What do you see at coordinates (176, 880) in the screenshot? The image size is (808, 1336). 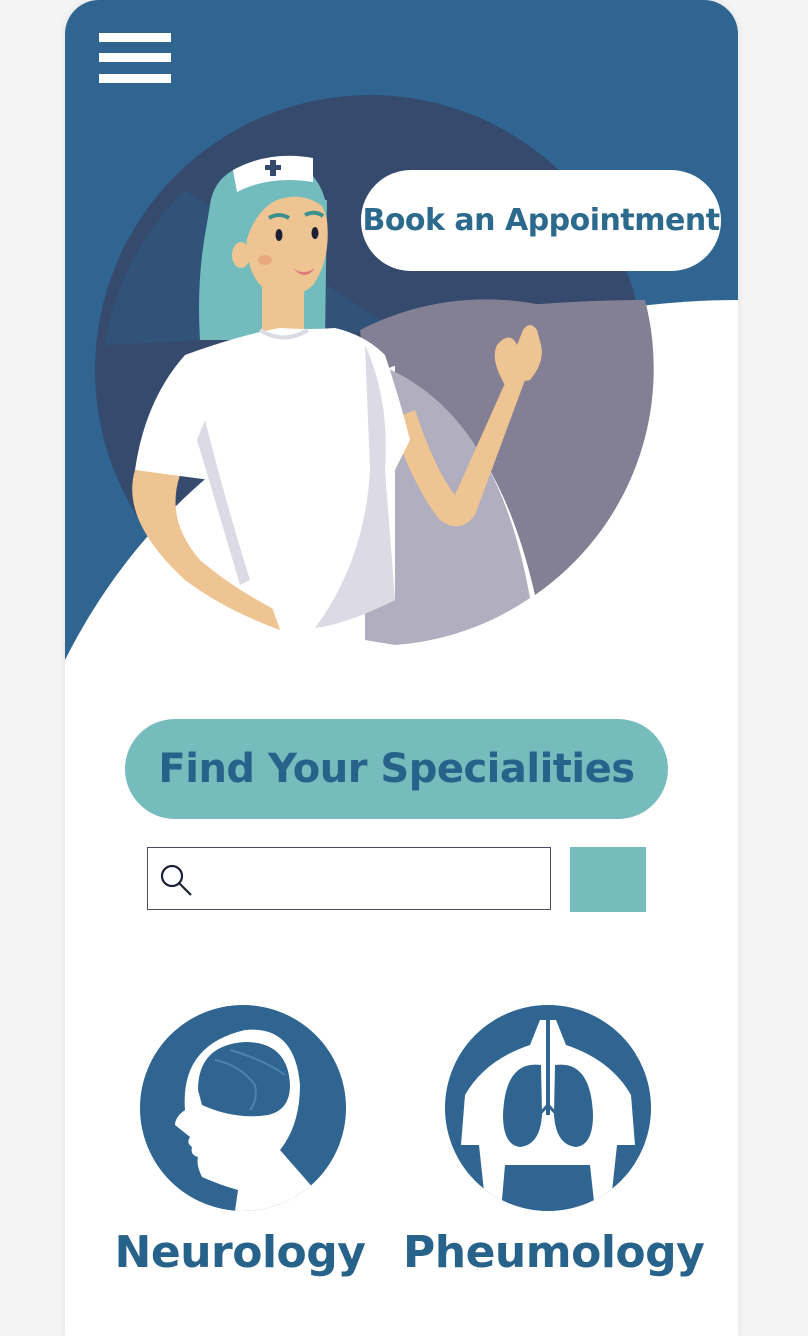 I see `search-icon` at bounding box center [176, 880].